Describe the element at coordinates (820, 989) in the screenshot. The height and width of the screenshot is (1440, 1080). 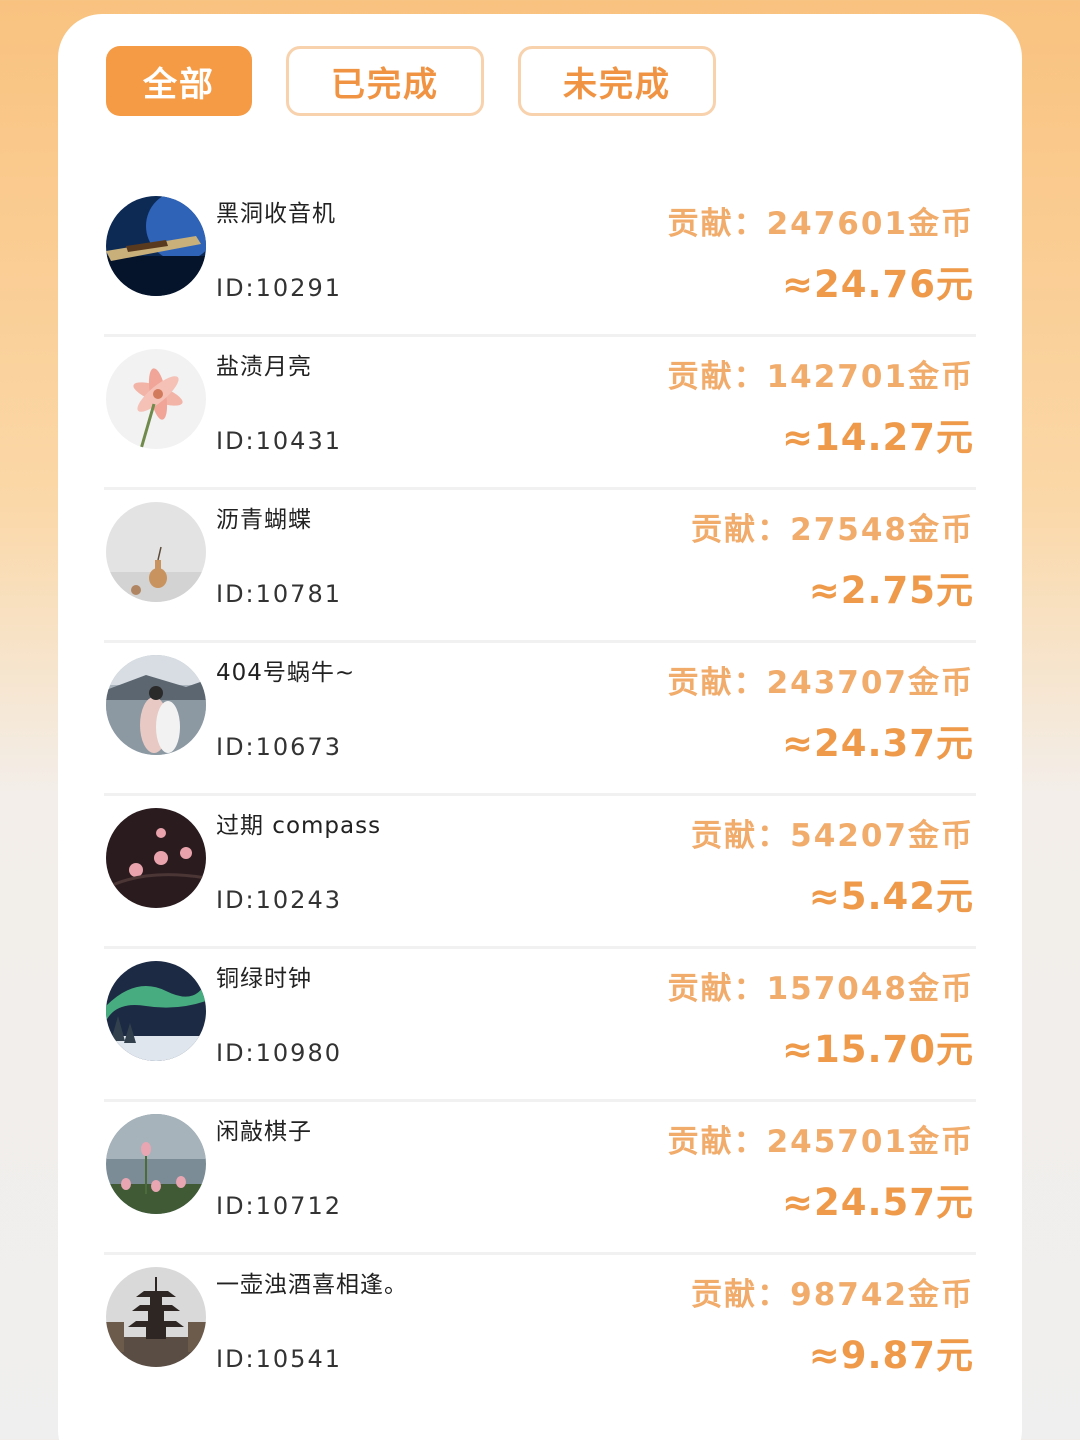
I see `contribution-coins: 贡献：157048金币` at that location.